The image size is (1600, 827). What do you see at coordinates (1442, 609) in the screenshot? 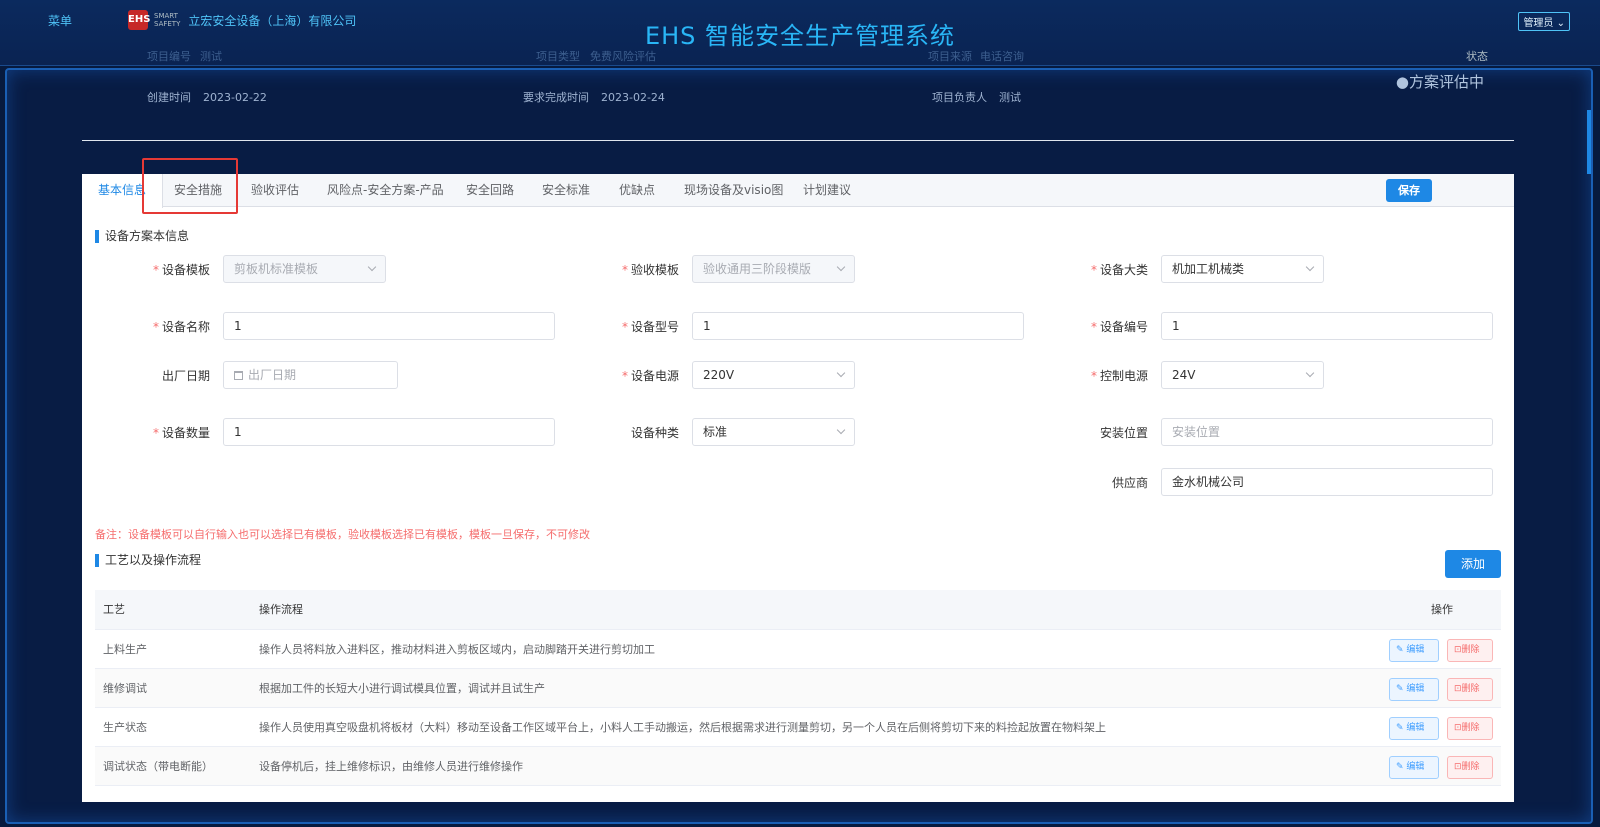
I see `col-actions: 操作` at bounding box center [1442, 609].